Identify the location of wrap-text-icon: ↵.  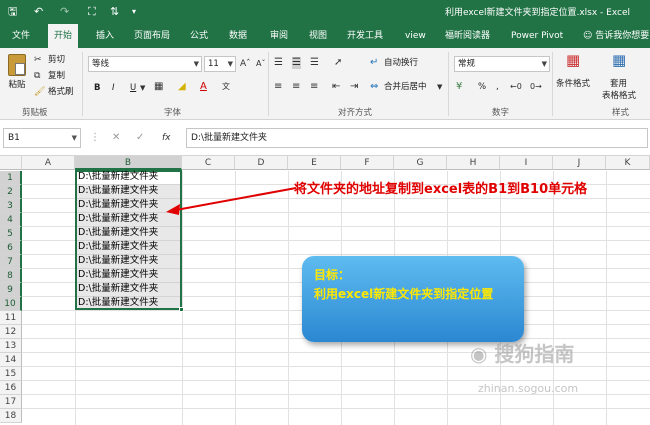
(374, 62).